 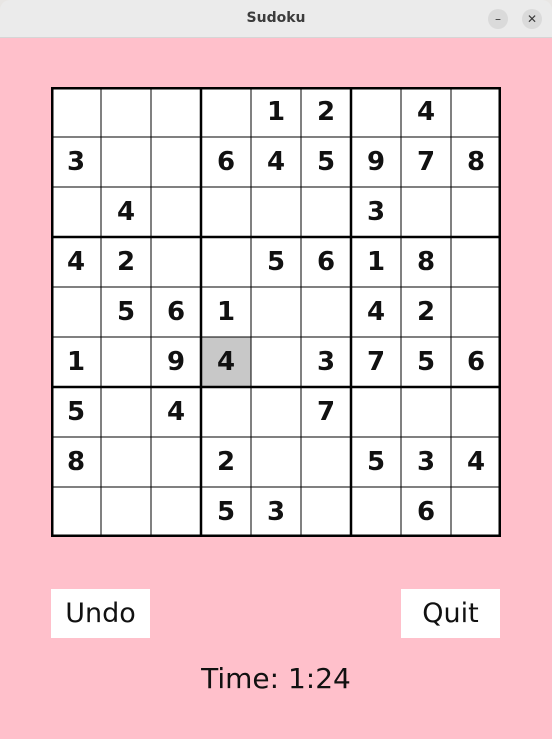 I want to click on sudoku-cell-r9c3, so click(x=176, y=512).